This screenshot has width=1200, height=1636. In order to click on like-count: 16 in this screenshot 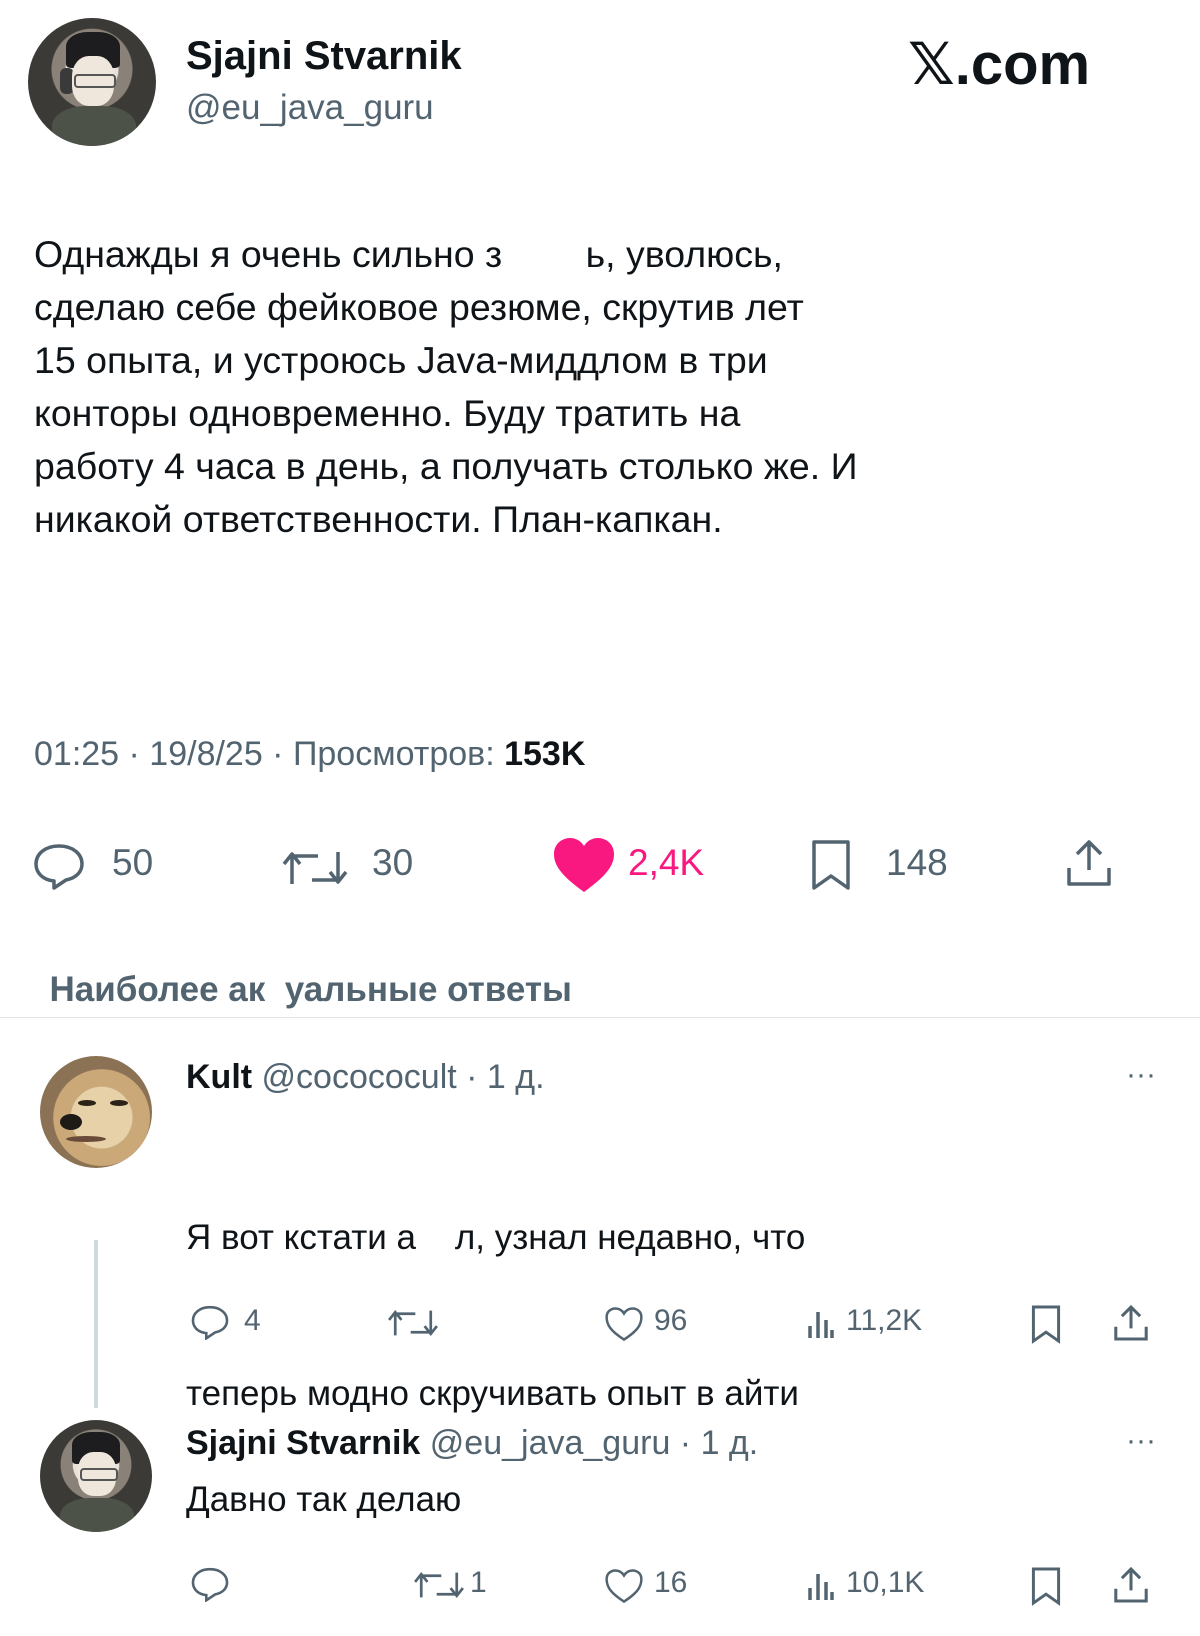, I will do `click(670, 1583)`.